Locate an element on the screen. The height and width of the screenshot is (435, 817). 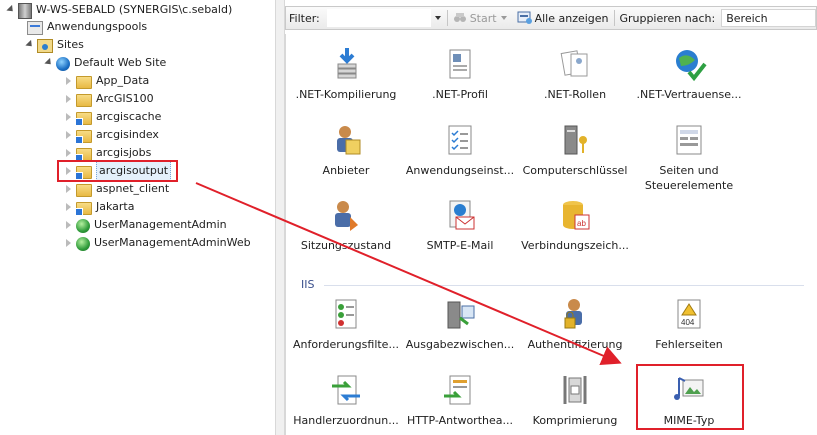
feature-label: Authentifizierung is located at coordinates (575, 344).